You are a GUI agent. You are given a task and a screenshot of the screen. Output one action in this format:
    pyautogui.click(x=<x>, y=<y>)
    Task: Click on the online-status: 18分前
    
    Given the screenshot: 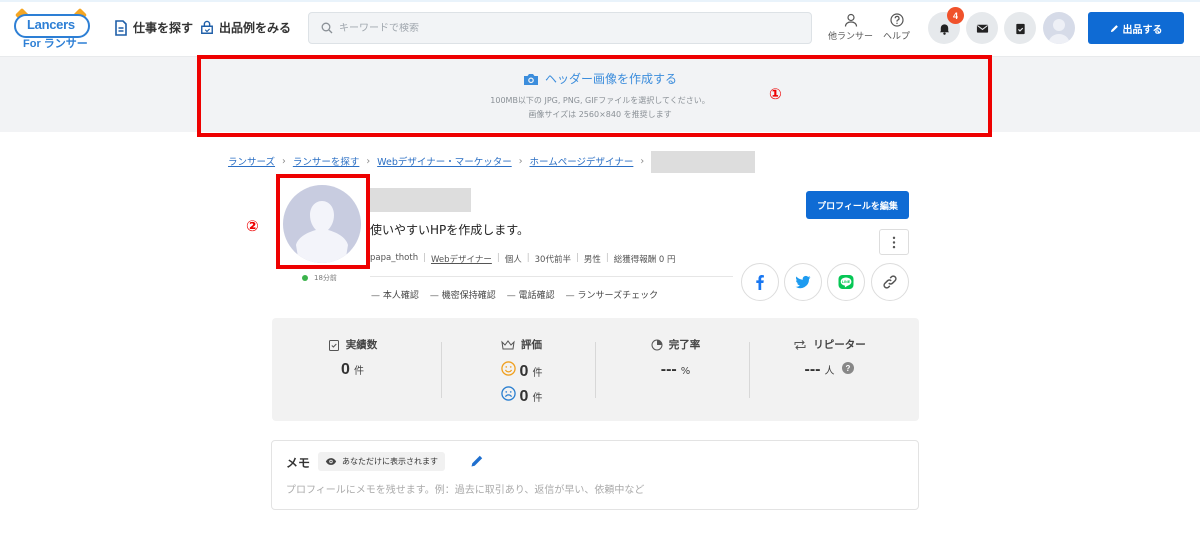 What is the action you would take?
    pyautogui.click(x=319, y=278)
    